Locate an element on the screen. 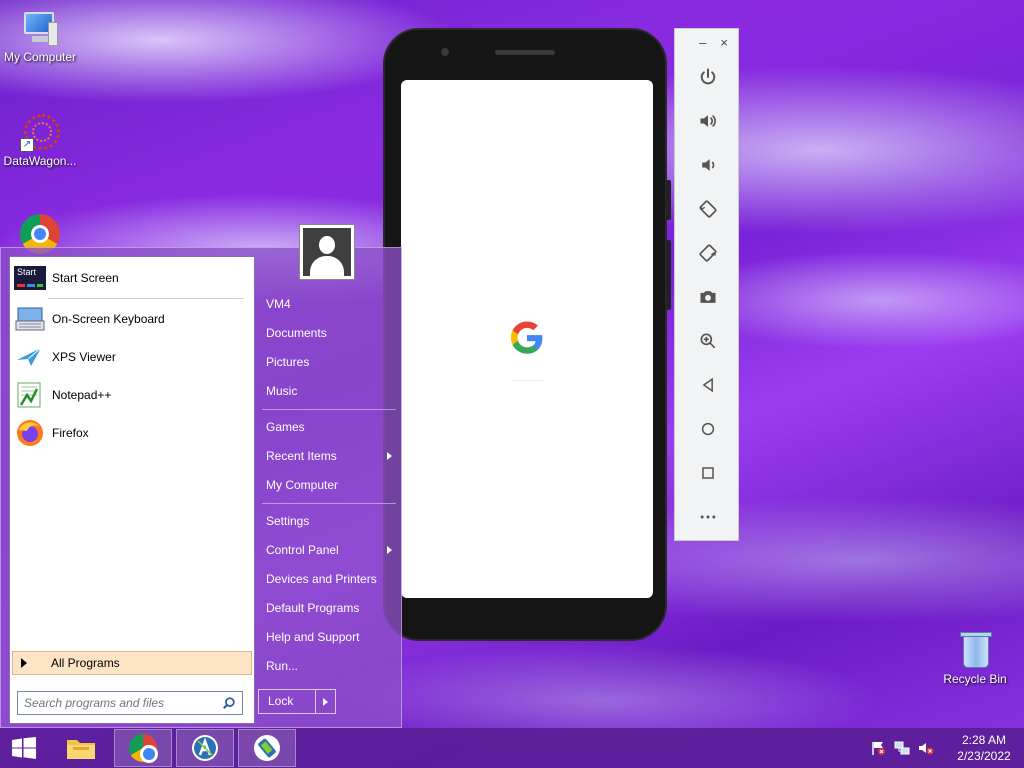  clock-time: 2:28 AM is located at coordinates (984, 740).